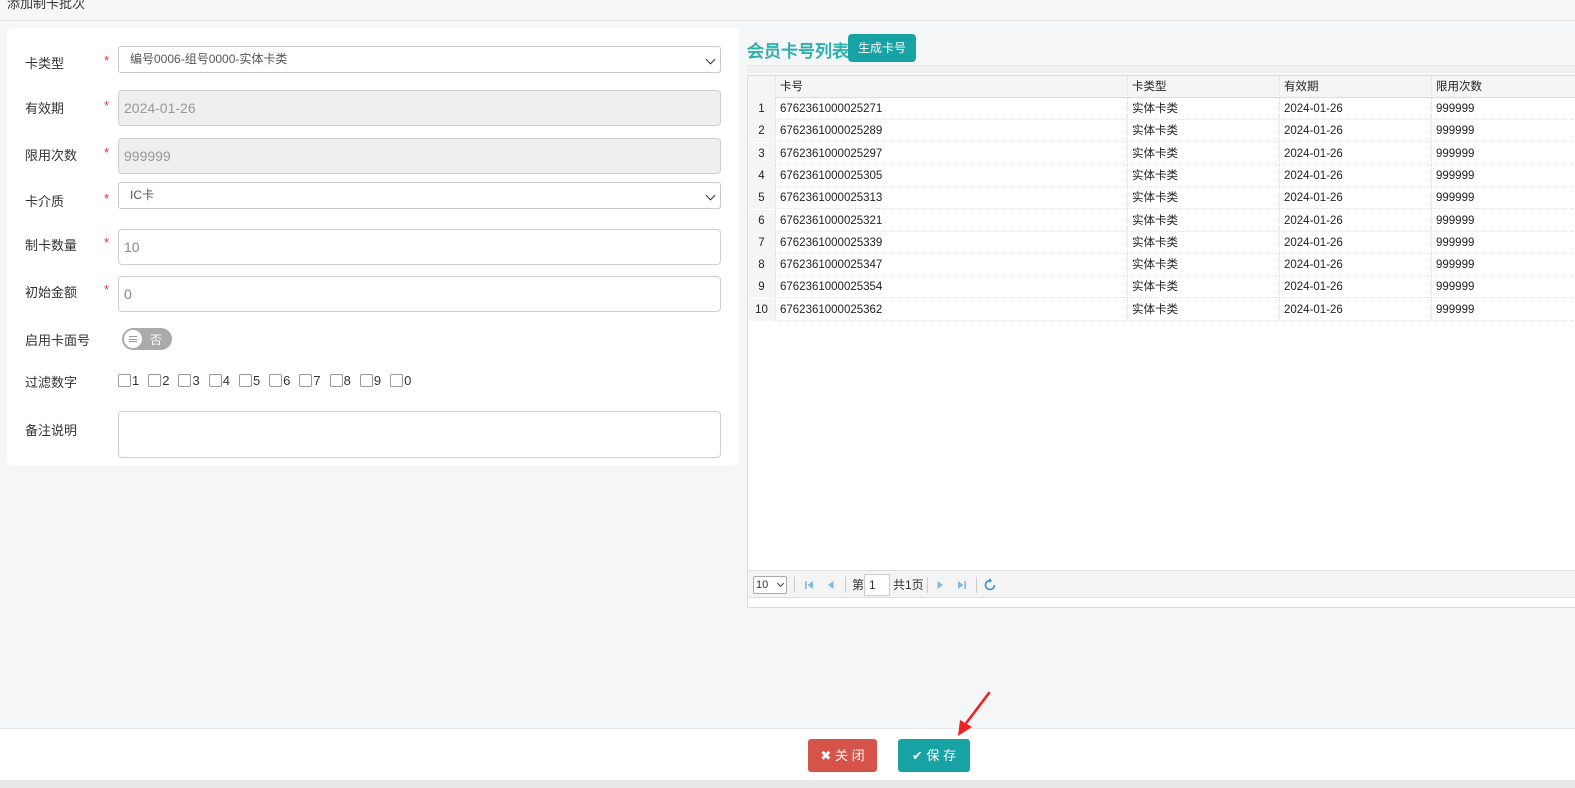 The width and height of the screenshot is (1575, 788). I want to click on remark-label: 备注说明, so click(51, 430).